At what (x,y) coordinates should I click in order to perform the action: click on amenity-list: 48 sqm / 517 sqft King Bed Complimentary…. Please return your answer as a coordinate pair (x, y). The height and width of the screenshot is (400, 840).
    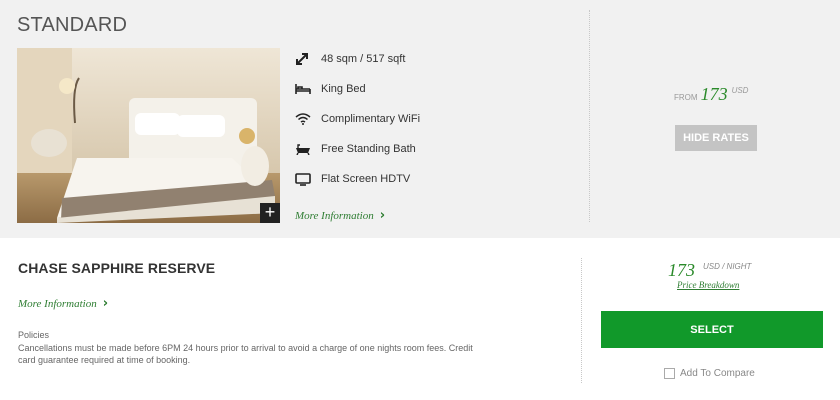
    Looking at the image, I should click on (357, 119).